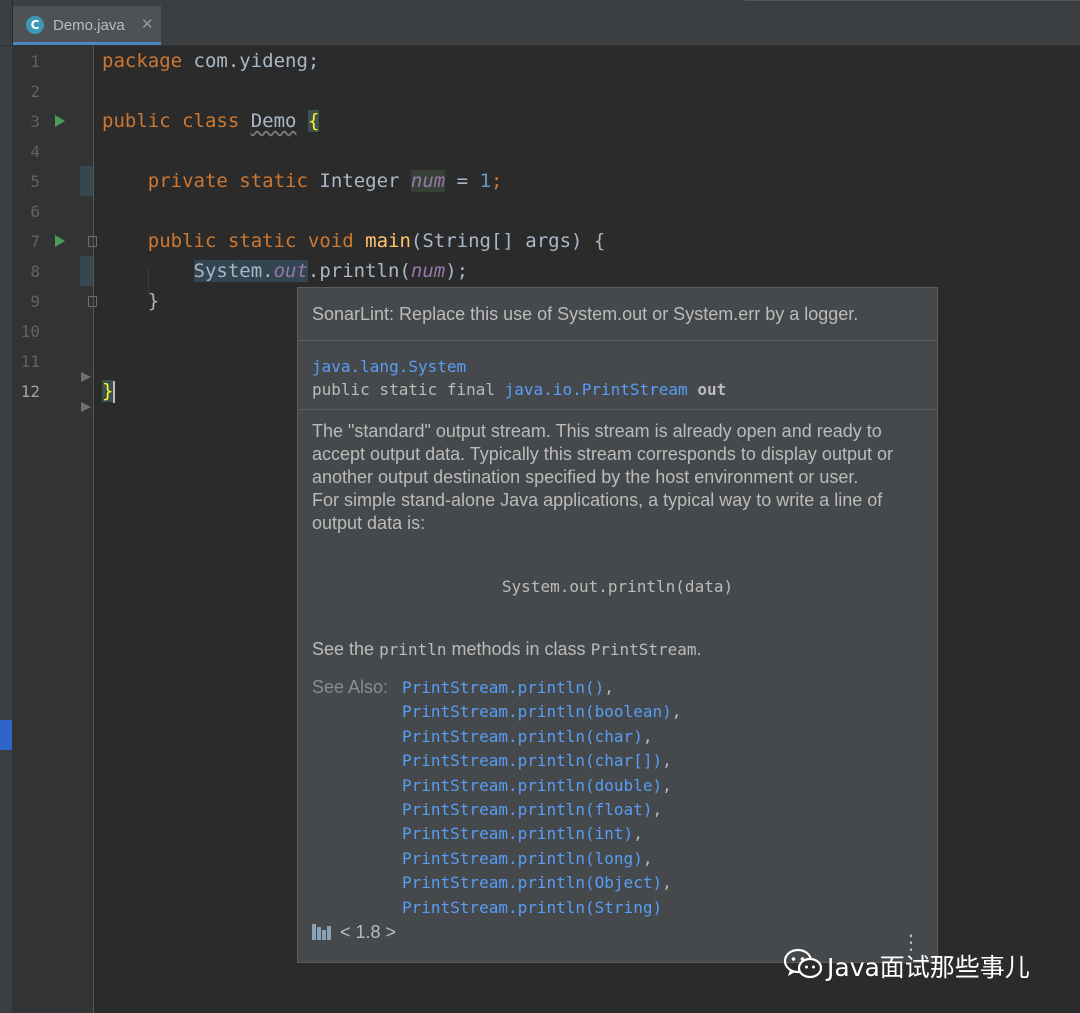  What do you see at coordinates (302, 181) in the screenshot?
I see `code-line-5: private static Integer num = 1;` at bounding box center [302, 181].